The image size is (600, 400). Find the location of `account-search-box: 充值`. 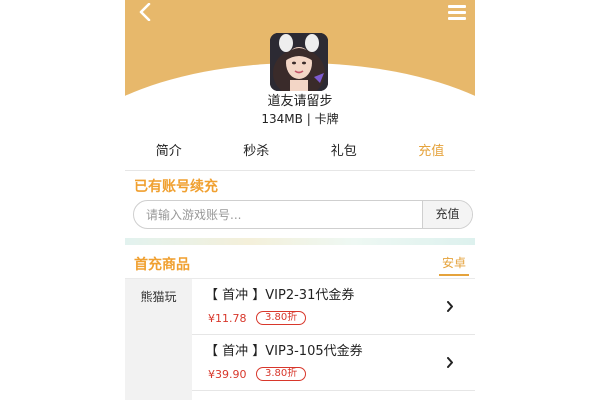

account-search-box: 充值 is located at coordinates (303, 214).